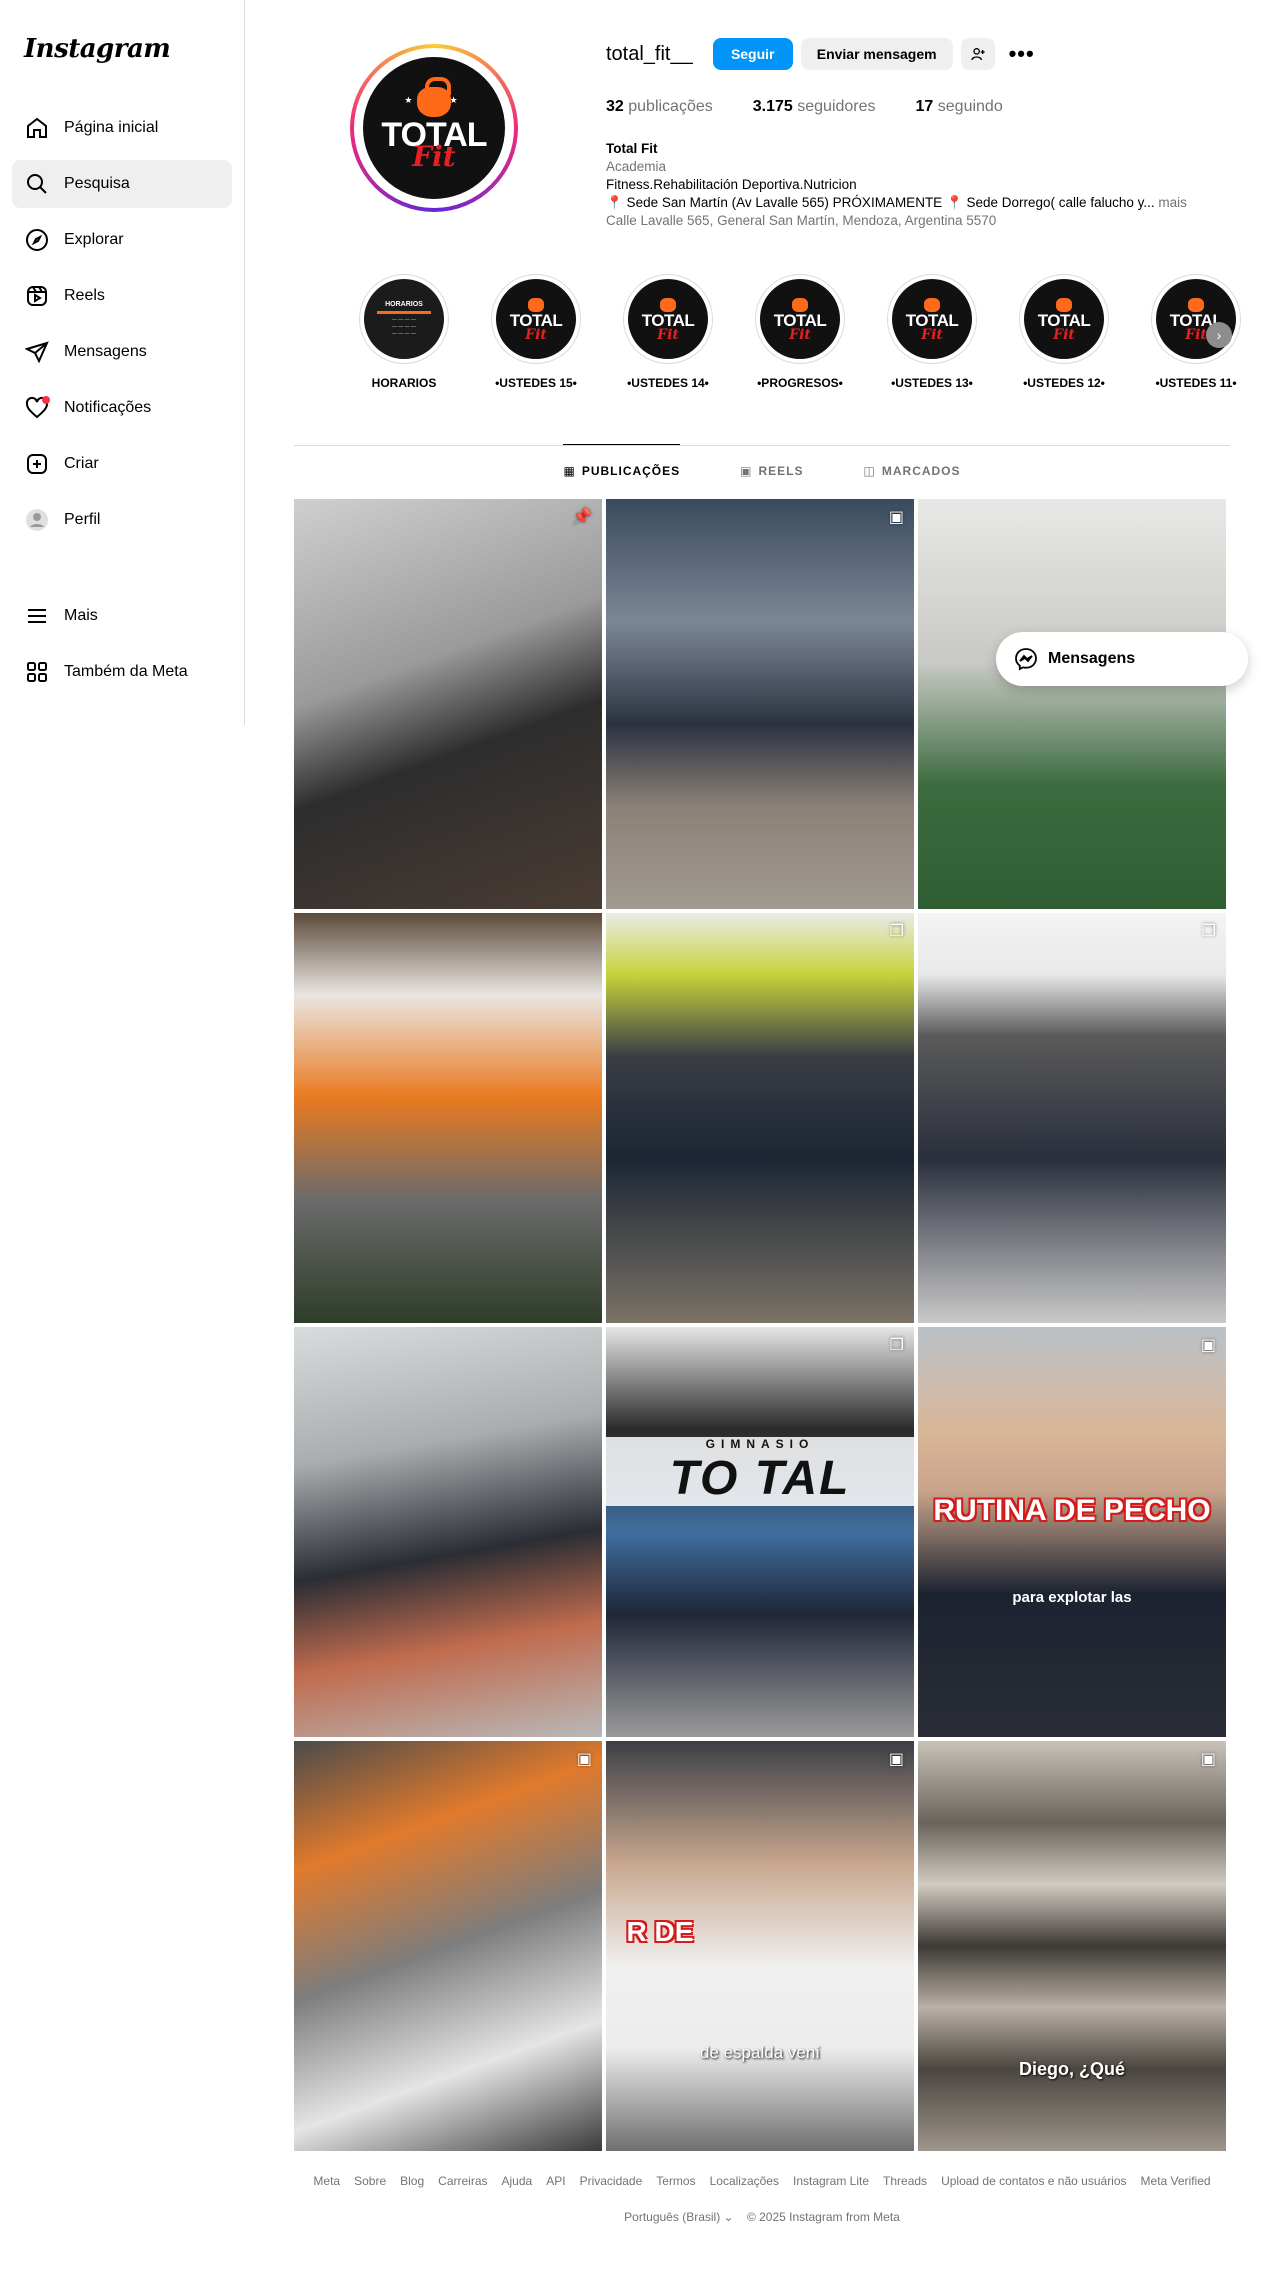 The image size is (1265, 2291). What do you see at coordinates (1072, 1532) in the screenshot?
I see `post-tile: ▣ RUTINA DE PECHO para explotar las` at bounding box center [1072, 1532].